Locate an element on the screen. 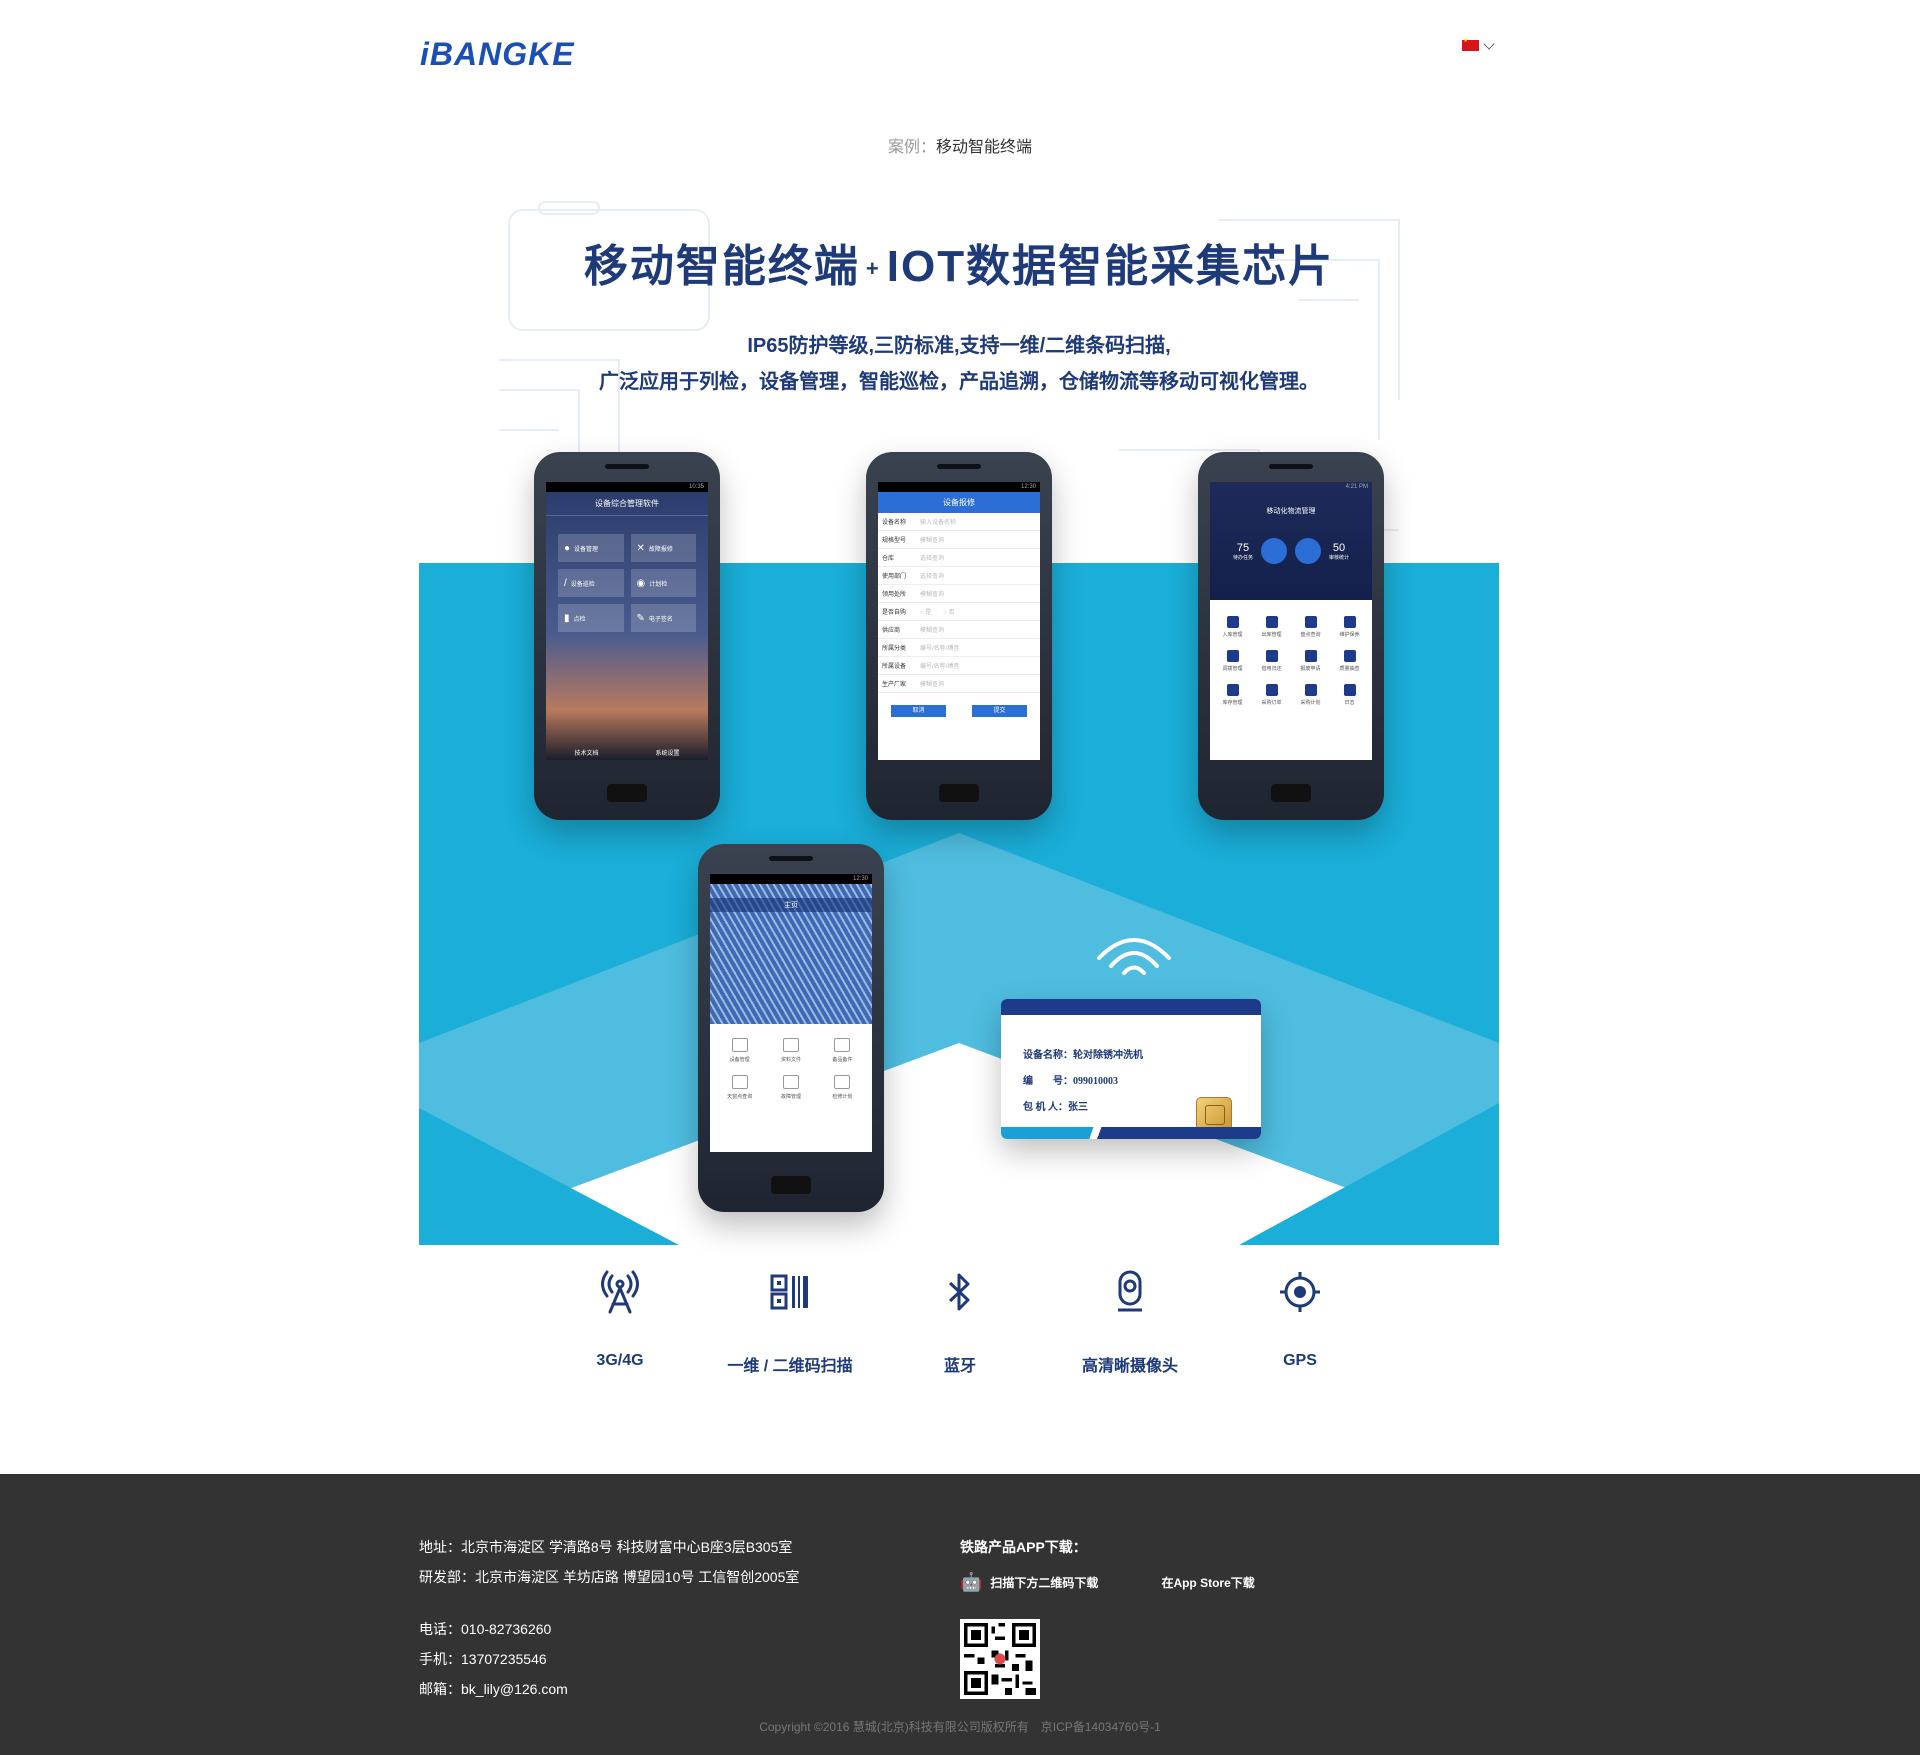 The height and width of the screenshot is (1755, 1920). phone1-tile: ● 设备管理 is located at coordinates (591, 548).